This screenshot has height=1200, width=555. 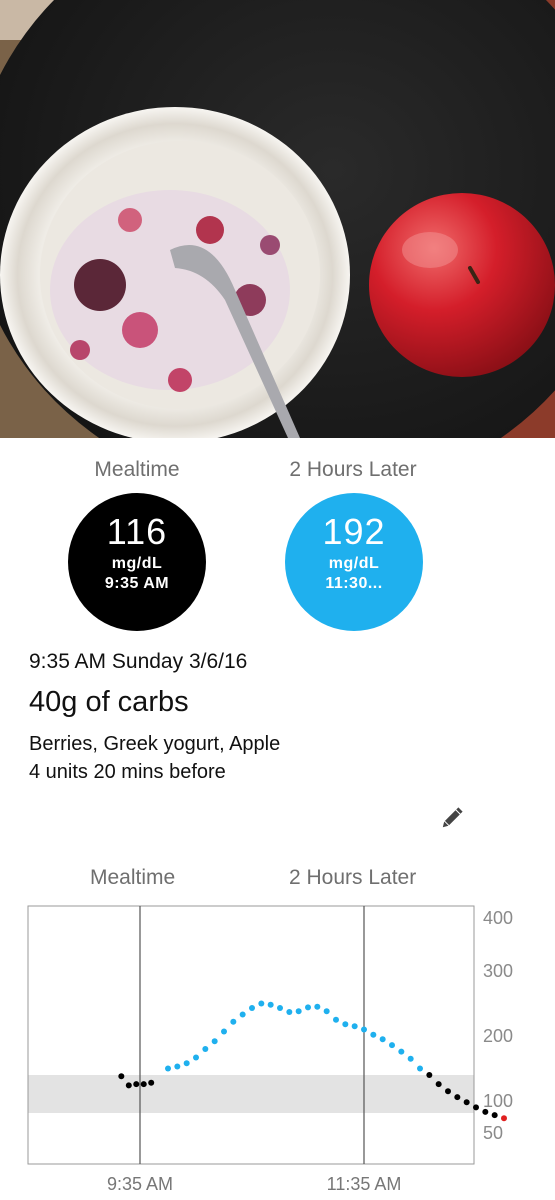 I want to click on pencil-icon, so click(x=452, y=817).